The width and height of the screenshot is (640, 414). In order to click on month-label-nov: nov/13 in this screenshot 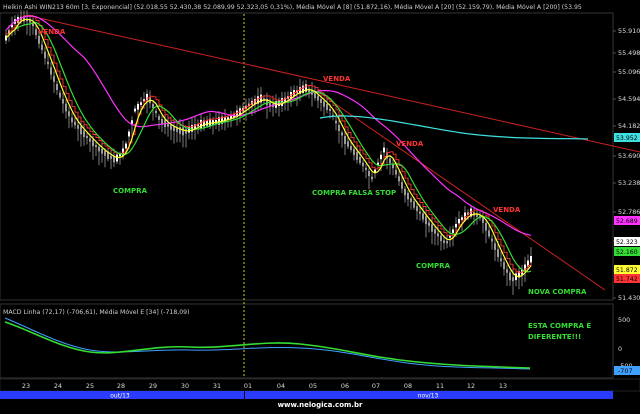, I will do `click(428, 396)`.